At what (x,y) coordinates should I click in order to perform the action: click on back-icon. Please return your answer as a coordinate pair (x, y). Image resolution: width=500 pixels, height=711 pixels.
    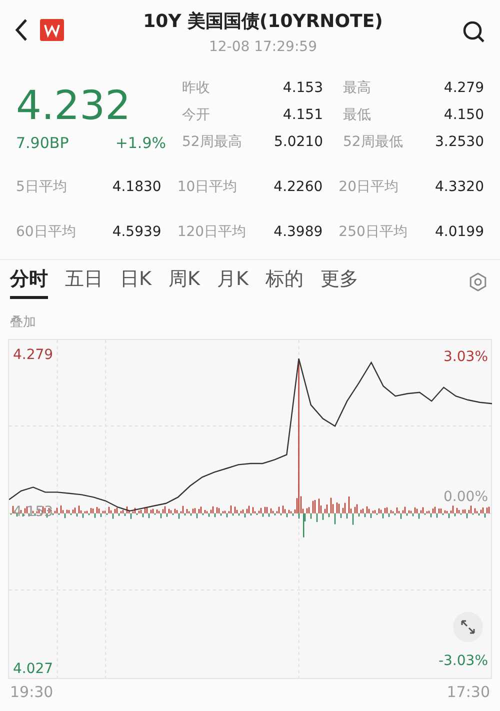
    Looking at the image, I should click on (21, 30).